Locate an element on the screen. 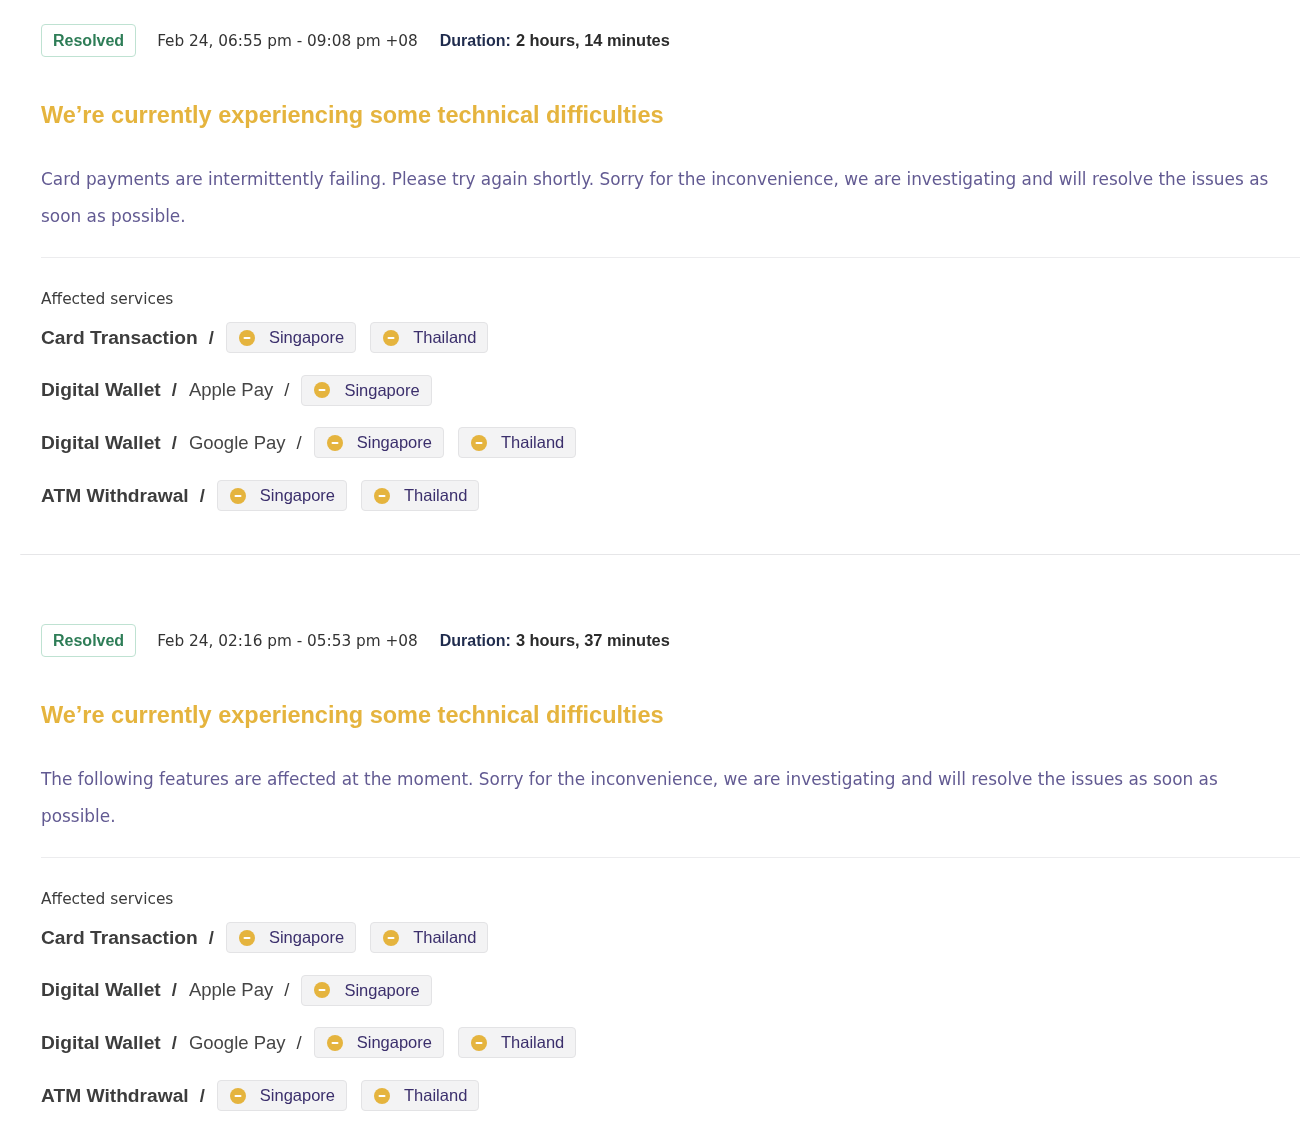  incident-description: Card payments are intermittently failing. Please try again shortly. Sorry for the inconvenience, we are investigating and will resolve the issues as soon as possible. is located at coordinates (655, 198).